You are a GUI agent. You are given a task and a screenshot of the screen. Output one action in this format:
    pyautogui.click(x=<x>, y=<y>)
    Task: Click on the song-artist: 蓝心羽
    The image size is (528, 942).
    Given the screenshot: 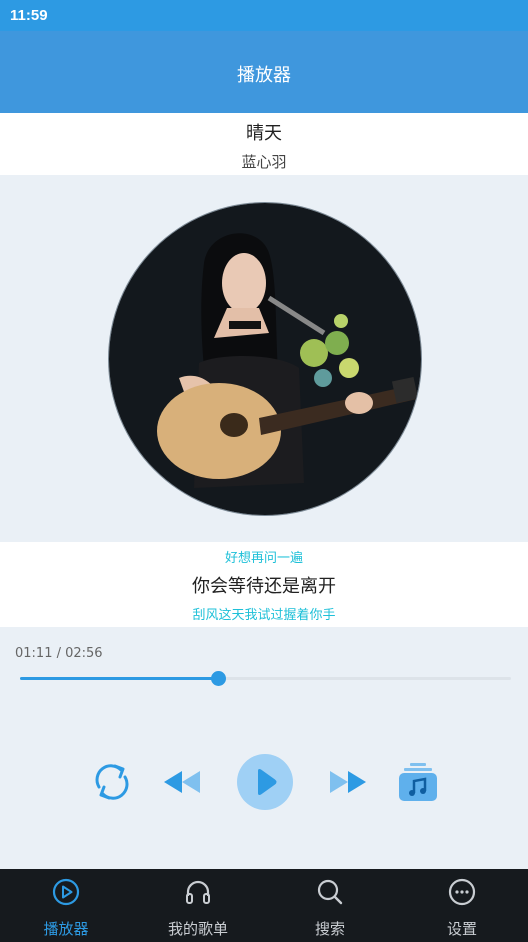 What is the action you would take?
    pyautogui.click(x=264, y=162)
    